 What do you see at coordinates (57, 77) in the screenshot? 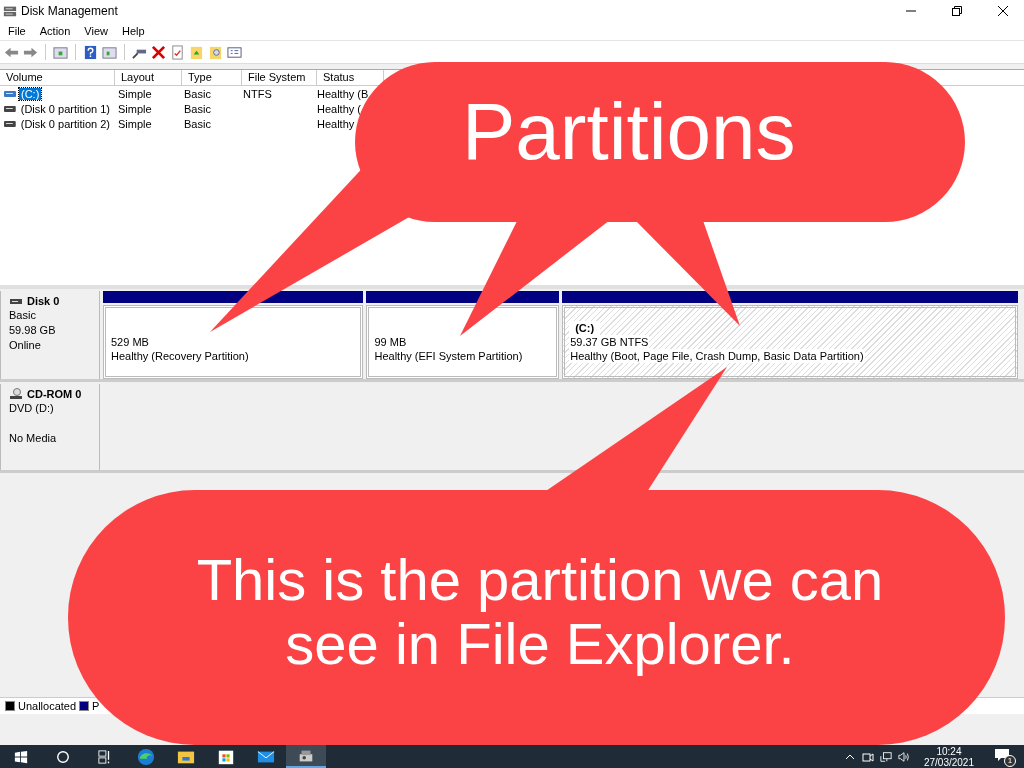
I see `column-header: Volume` at bounding box center [57, 77].